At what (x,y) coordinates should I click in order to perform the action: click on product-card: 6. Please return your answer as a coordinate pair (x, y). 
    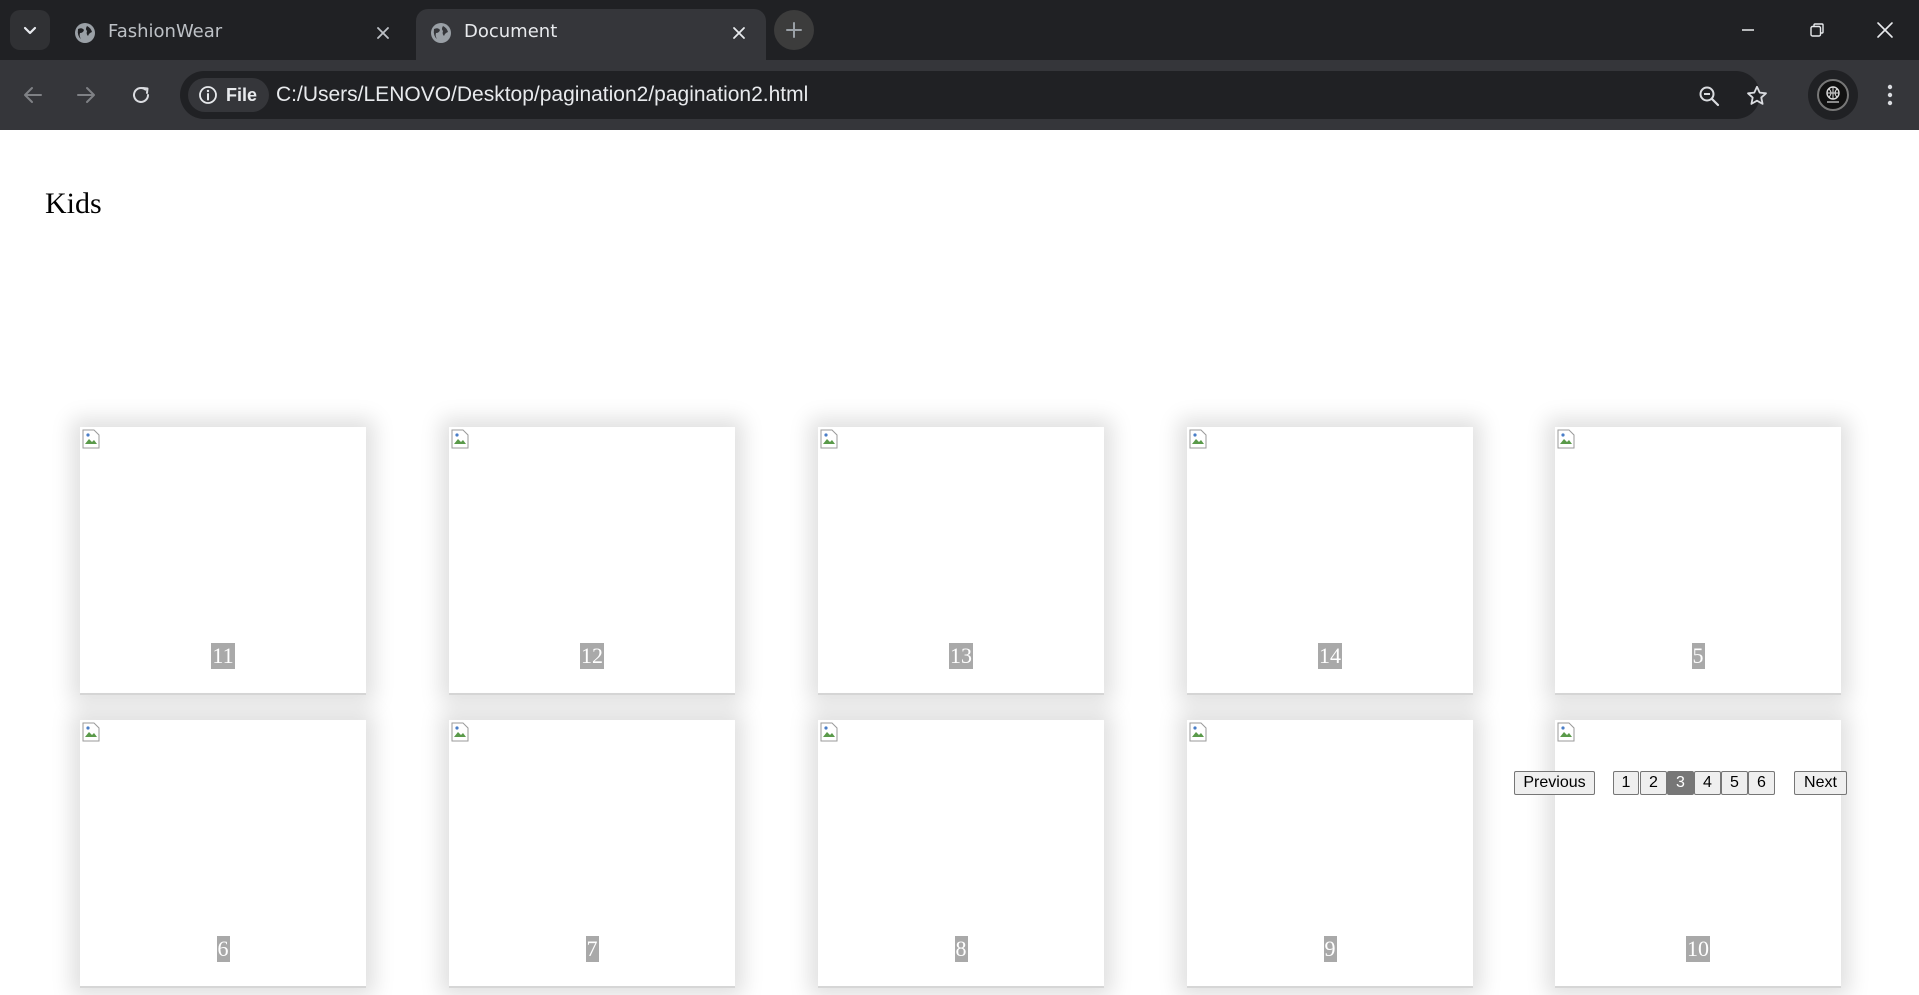
    Looking at the image, I should click on (223, 854).